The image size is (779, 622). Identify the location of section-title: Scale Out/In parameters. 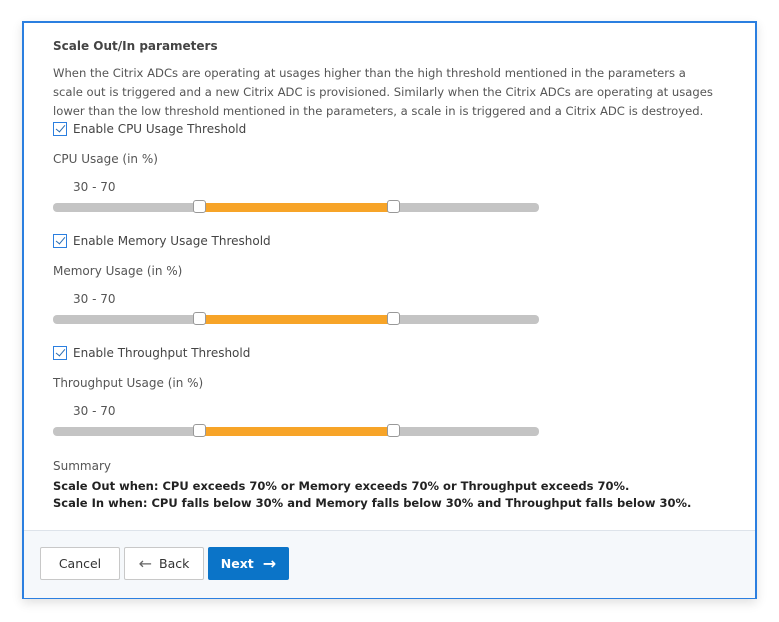
(135, 46).